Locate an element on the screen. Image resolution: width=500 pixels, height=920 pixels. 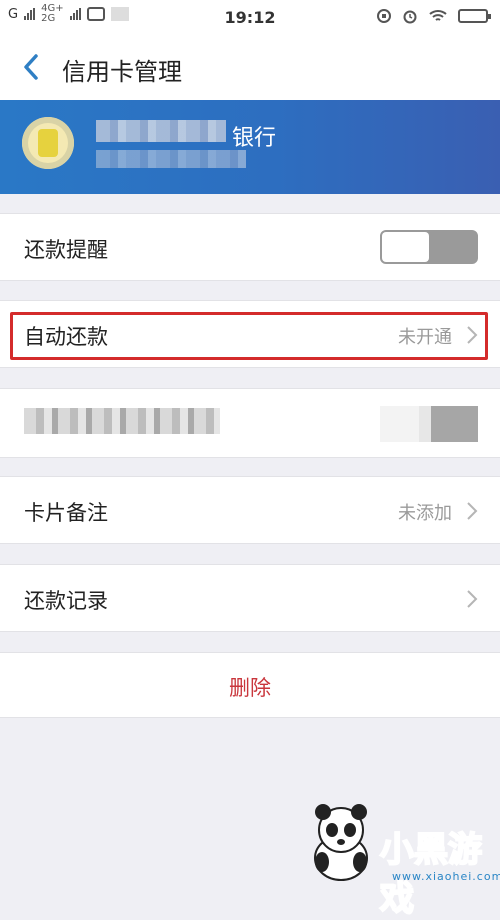
delete-label: 删除 is located at coordinates (250, 688).